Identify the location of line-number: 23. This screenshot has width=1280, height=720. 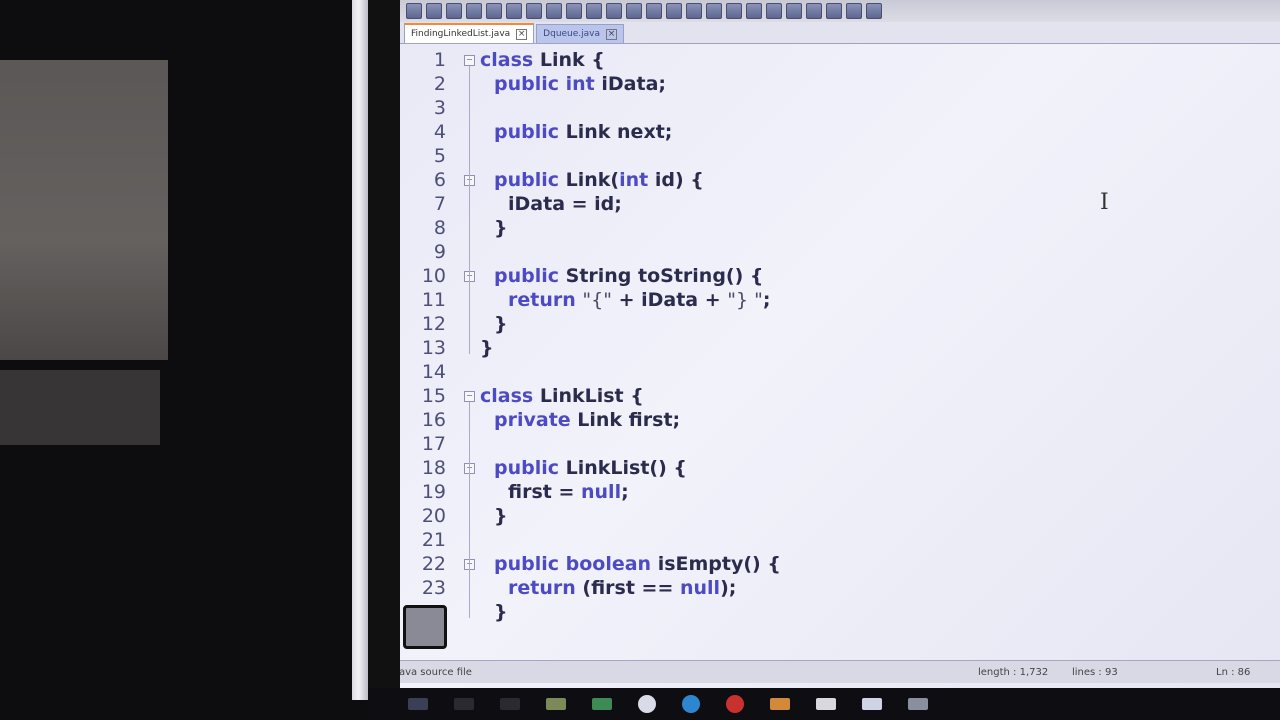
(433, 588).